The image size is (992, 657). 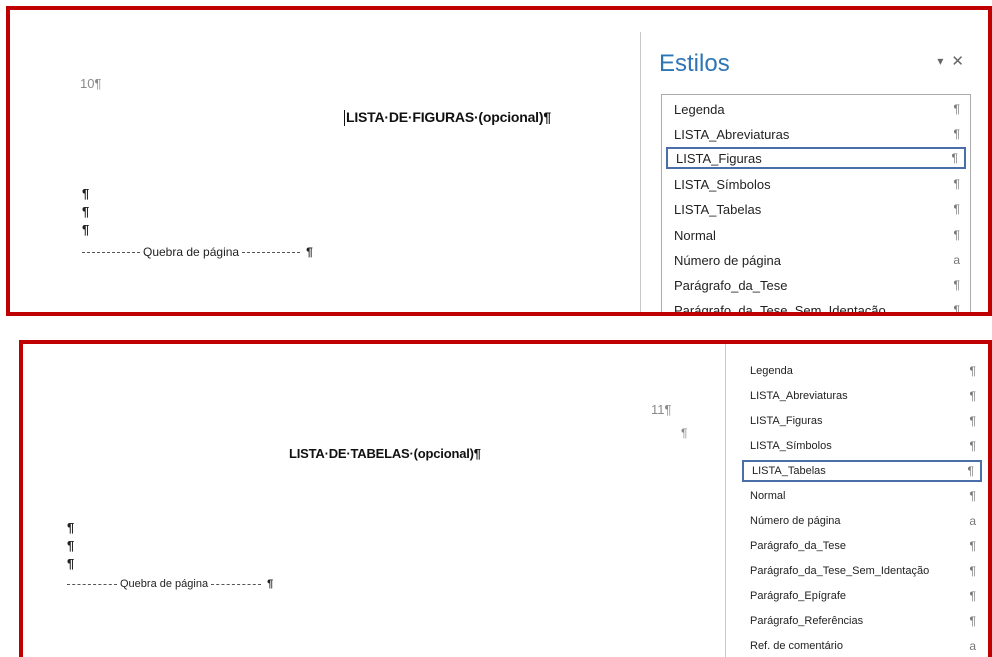 What do you see at coordinates (694, 63) in the screenshot?
I see `styles-pane-title: Estilos` at bounding box center [694, 63].